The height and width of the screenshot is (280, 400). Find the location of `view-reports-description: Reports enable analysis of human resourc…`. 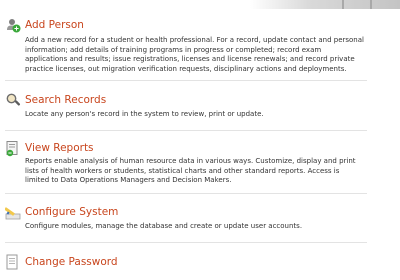

view-reports-description: Reports enable analysis of human resourc… is located at coordinates (190, 171).